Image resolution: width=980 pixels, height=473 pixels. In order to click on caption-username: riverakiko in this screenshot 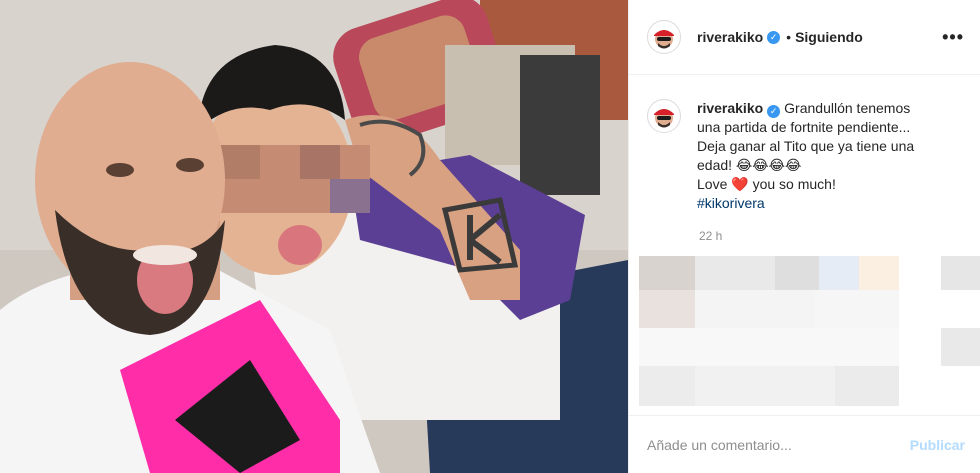, I will do `click(730, 108)`.